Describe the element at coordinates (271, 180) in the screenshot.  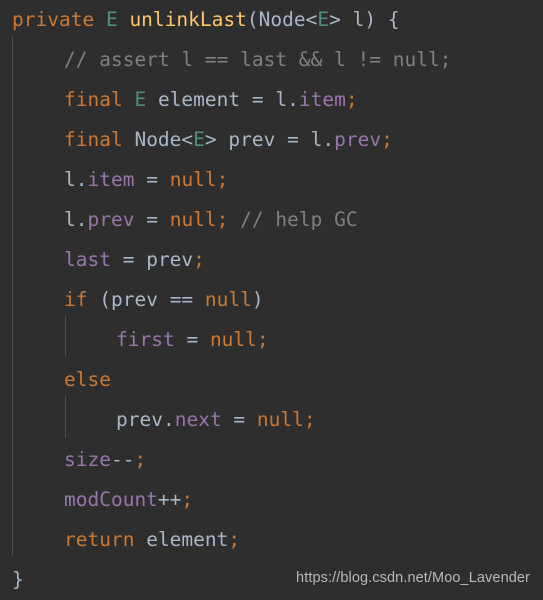
I see `code-line-5: l.item = null;` at that location.